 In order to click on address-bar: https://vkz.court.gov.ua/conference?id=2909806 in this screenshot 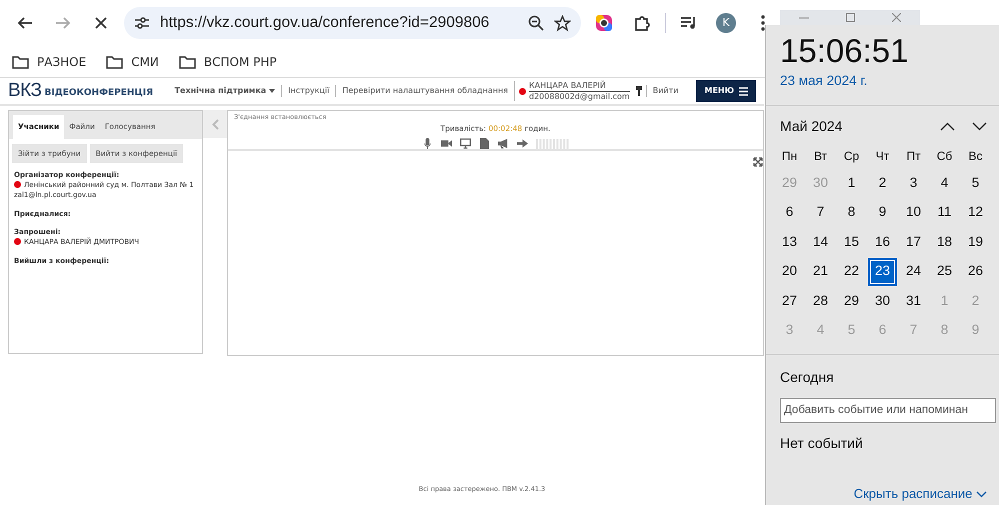, I will do `click(352, 23)`.